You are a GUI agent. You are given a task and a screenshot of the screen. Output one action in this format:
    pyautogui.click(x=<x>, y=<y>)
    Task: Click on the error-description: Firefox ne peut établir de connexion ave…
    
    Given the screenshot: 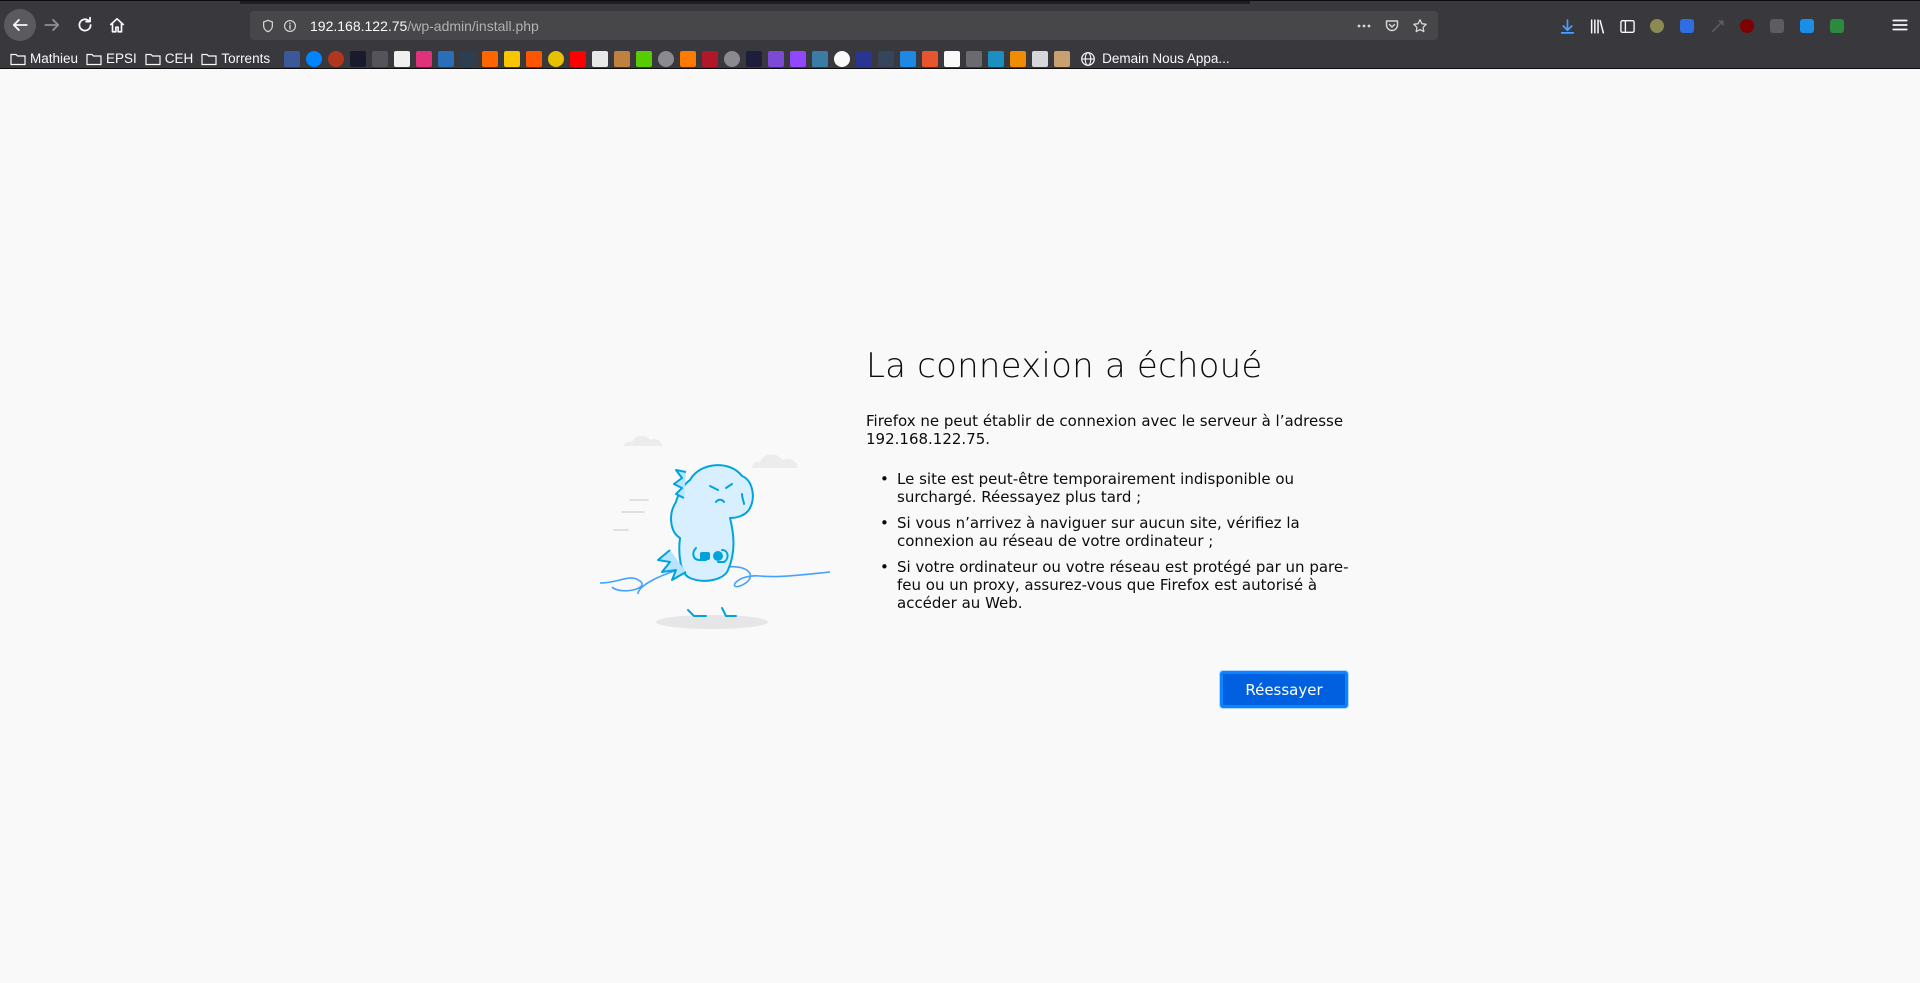 What is the action you would take?
    pyautogui.click(x=1105, y=430)
    